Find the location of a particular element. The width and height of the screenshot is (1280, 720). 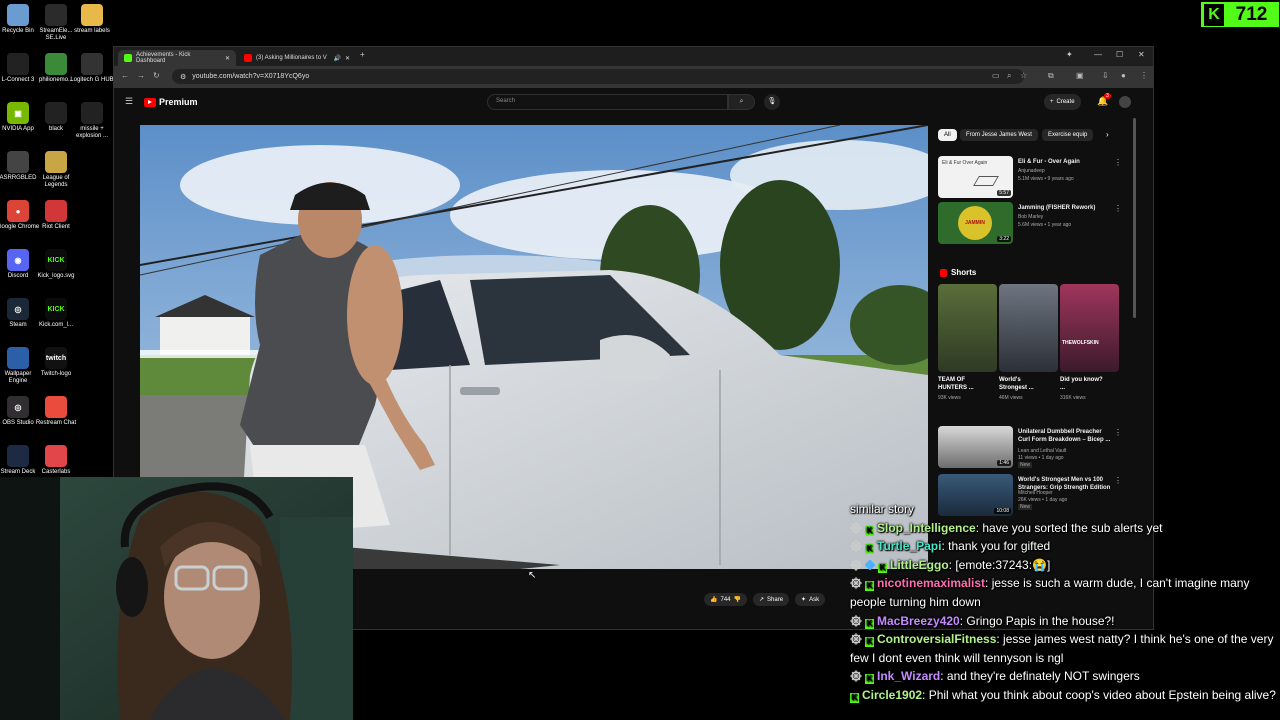

chat-username: Slop_Intelligence is located at coordinates (926, 528).